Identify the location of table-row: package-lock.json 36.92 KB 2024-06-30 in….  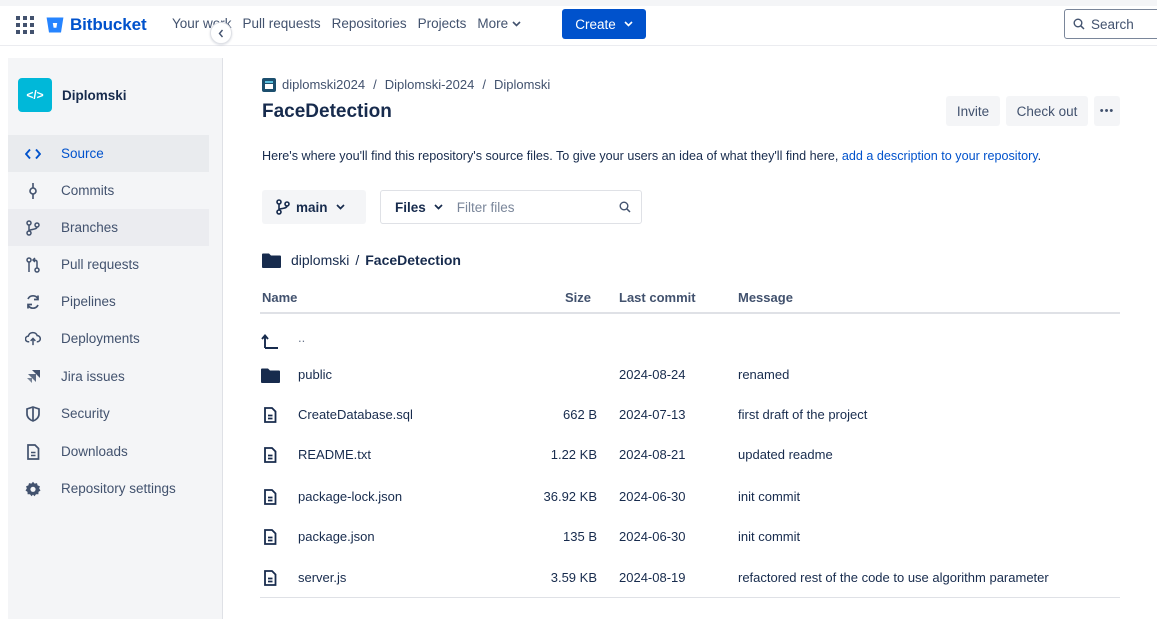
(690, 497).